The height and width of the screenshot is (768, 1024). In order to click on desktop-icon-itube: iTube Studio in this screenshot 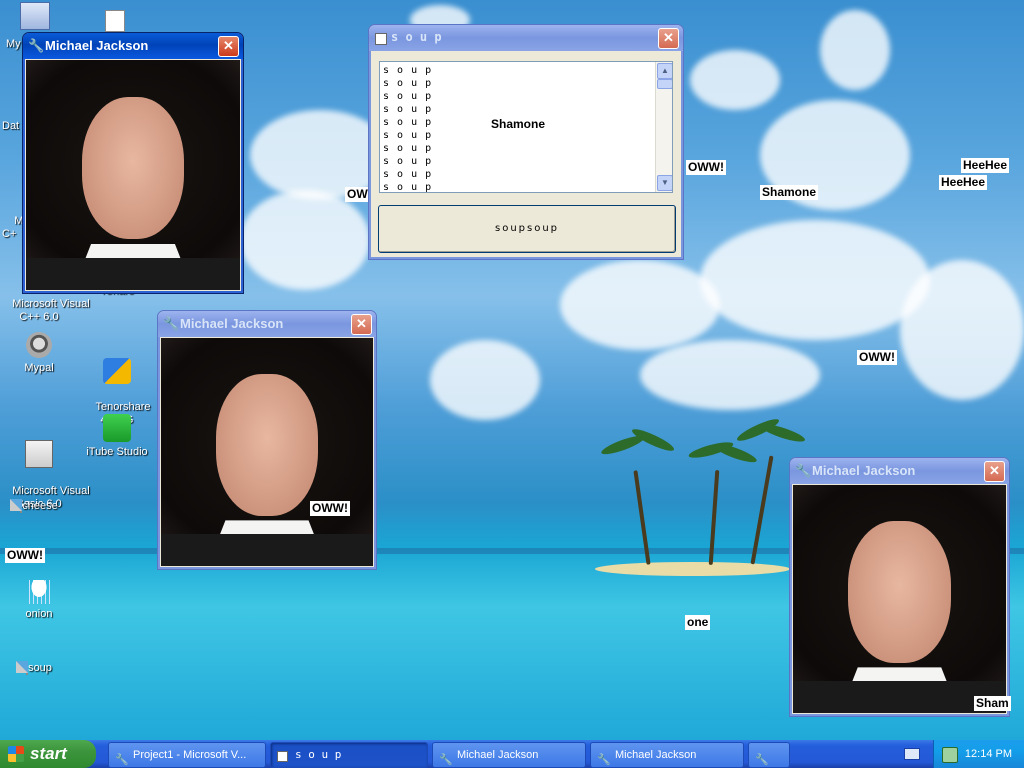, I will do `click(117, 436)`.